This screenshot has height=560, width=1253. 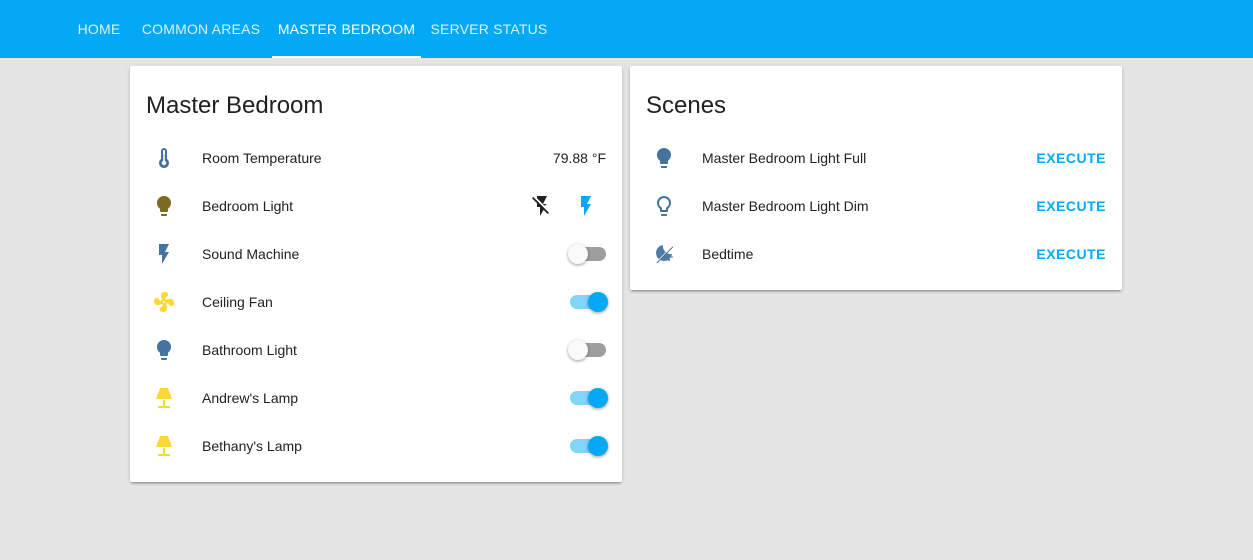 What do you see at coordinates (587, 350) in the screenshot?
I see `bathroom-light-toggle` at bounding box center [587, 350].